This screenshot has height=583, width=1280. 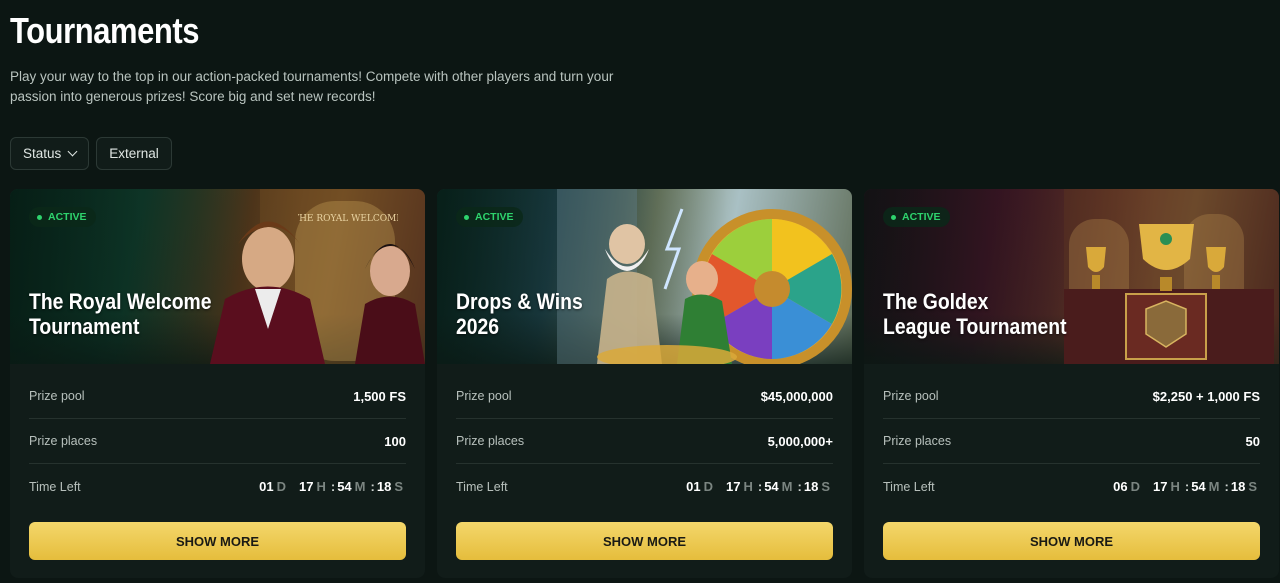 What do you see at coordinates (644, 396) in the screenshot?
I see `prize-pool-row: Prize pool $45,000,000` at bounding box center [644, 396].